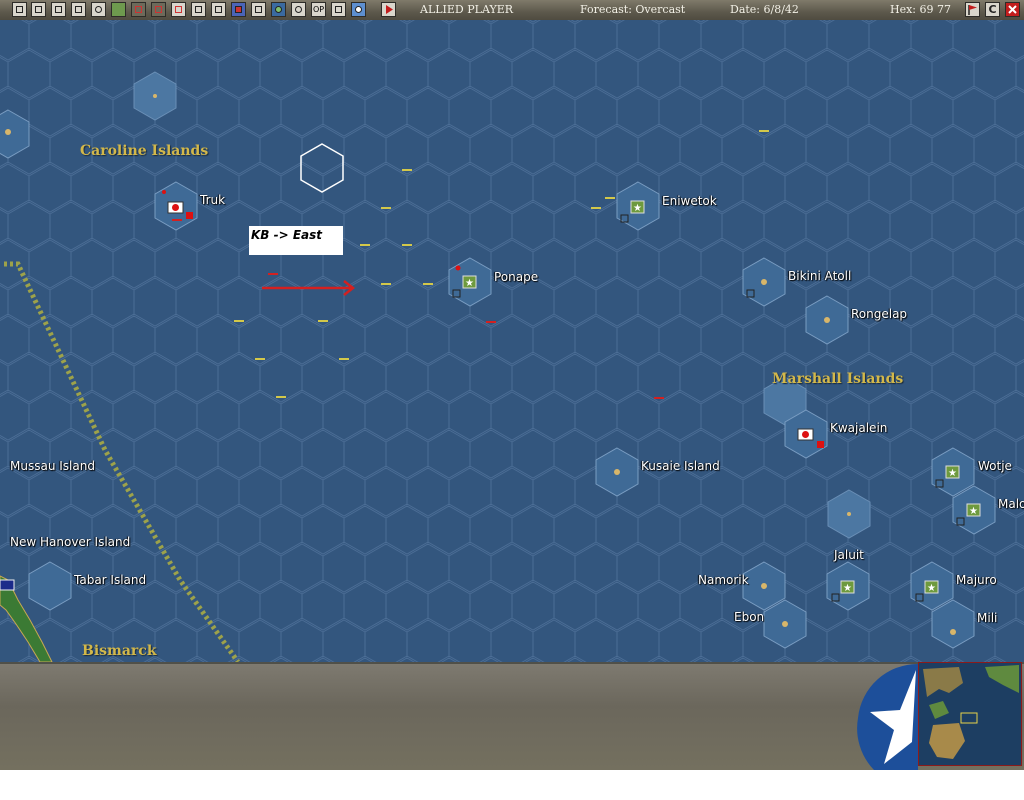 This screenshot has width=1024, height=800. I want to click on base-label-bikini: Bikini Atoll, so click(819, 276).